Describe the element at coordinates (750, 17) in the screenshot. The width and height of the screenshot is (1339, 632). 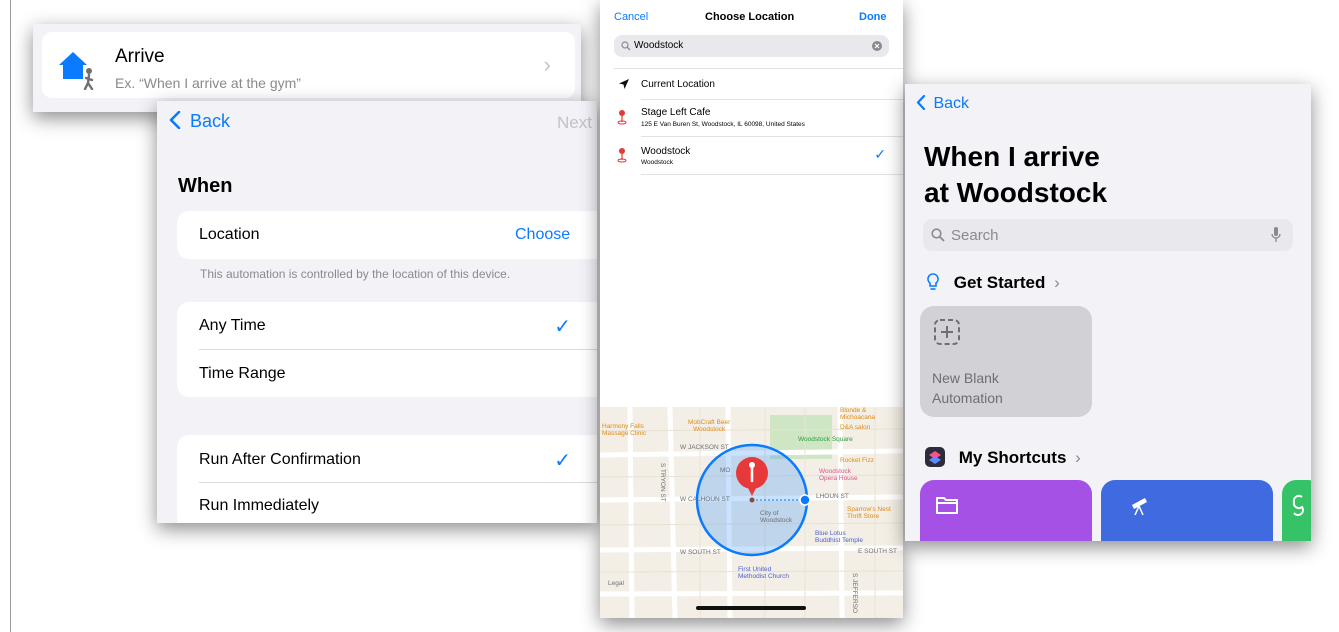
I see `choose-location-title: Choose Location` at that location.